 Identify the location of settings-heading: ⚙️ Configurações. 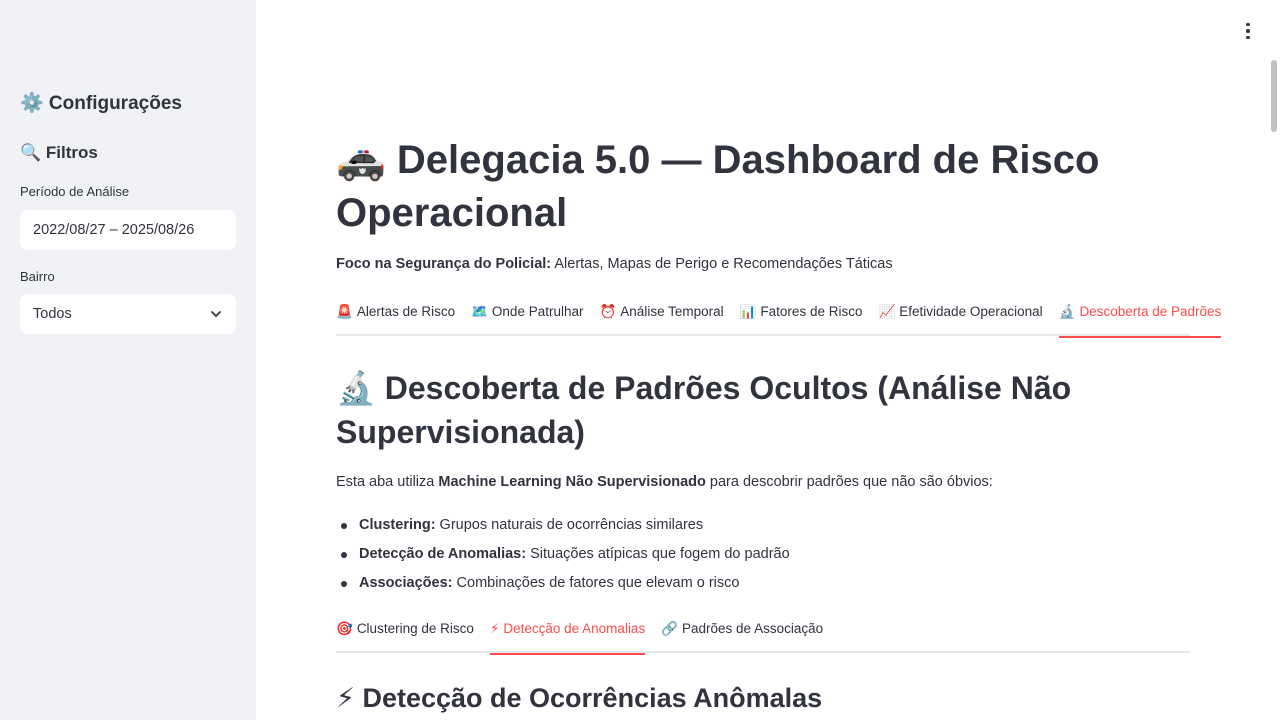
(101, 103).